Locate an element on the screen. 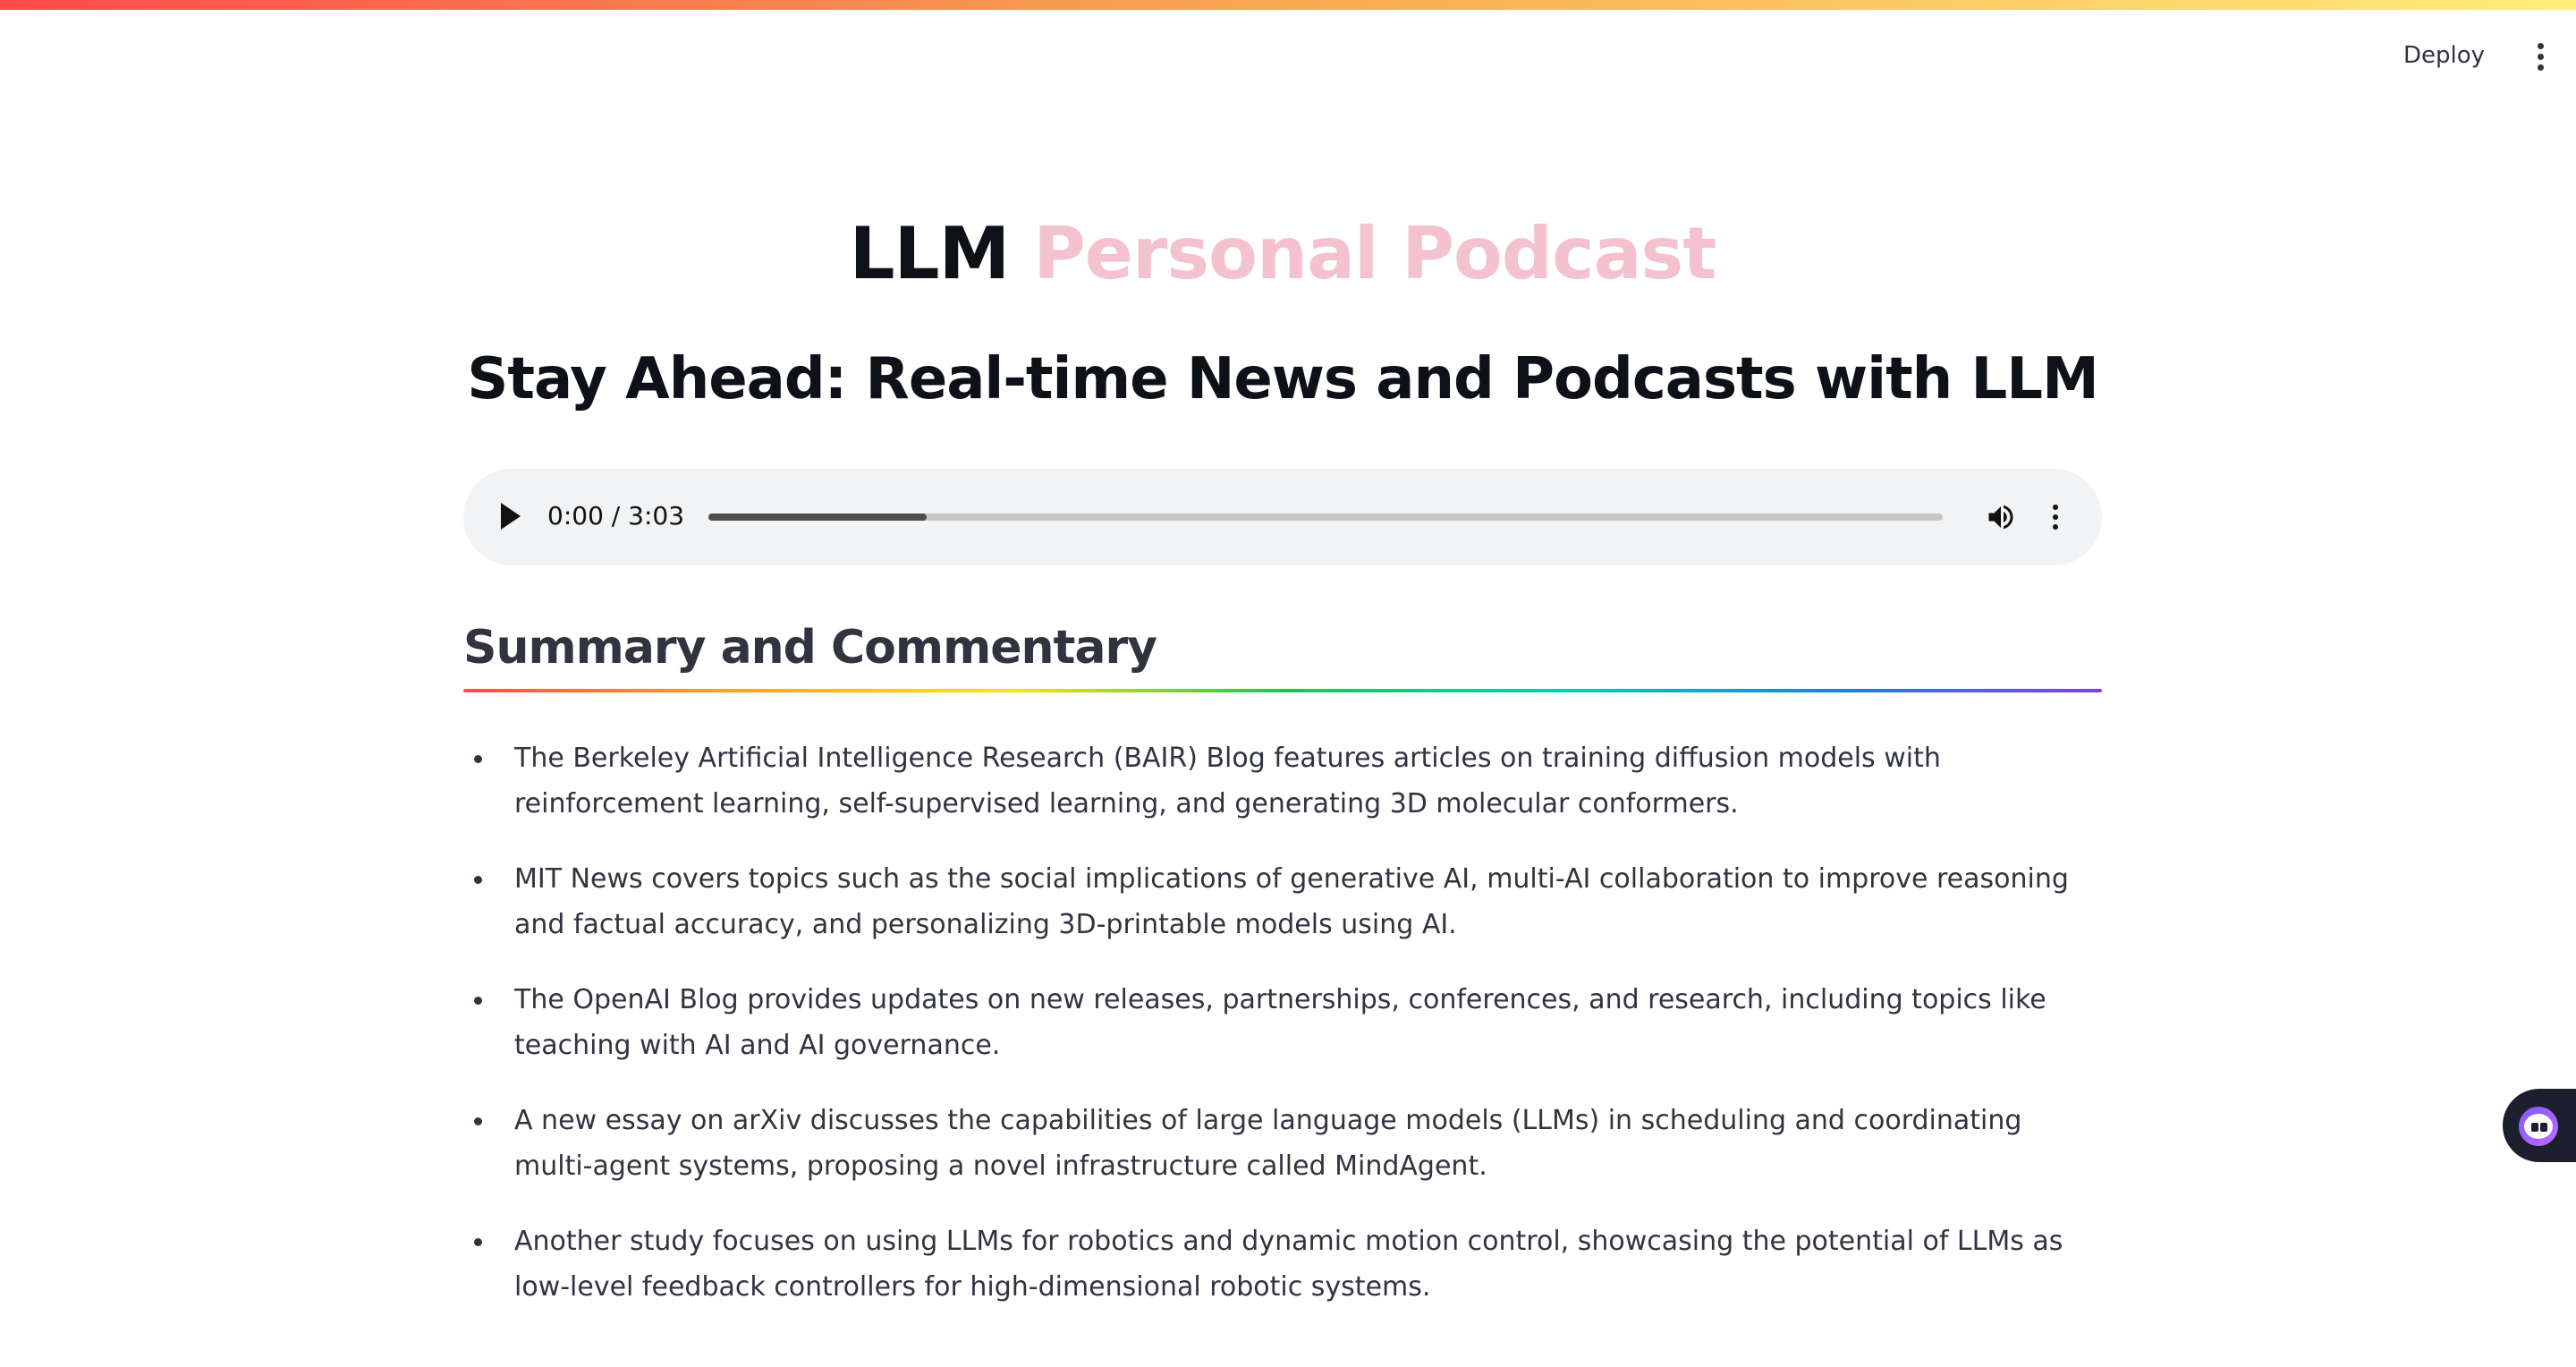  audio-progress-slider is located at coordinates (1325, 517).